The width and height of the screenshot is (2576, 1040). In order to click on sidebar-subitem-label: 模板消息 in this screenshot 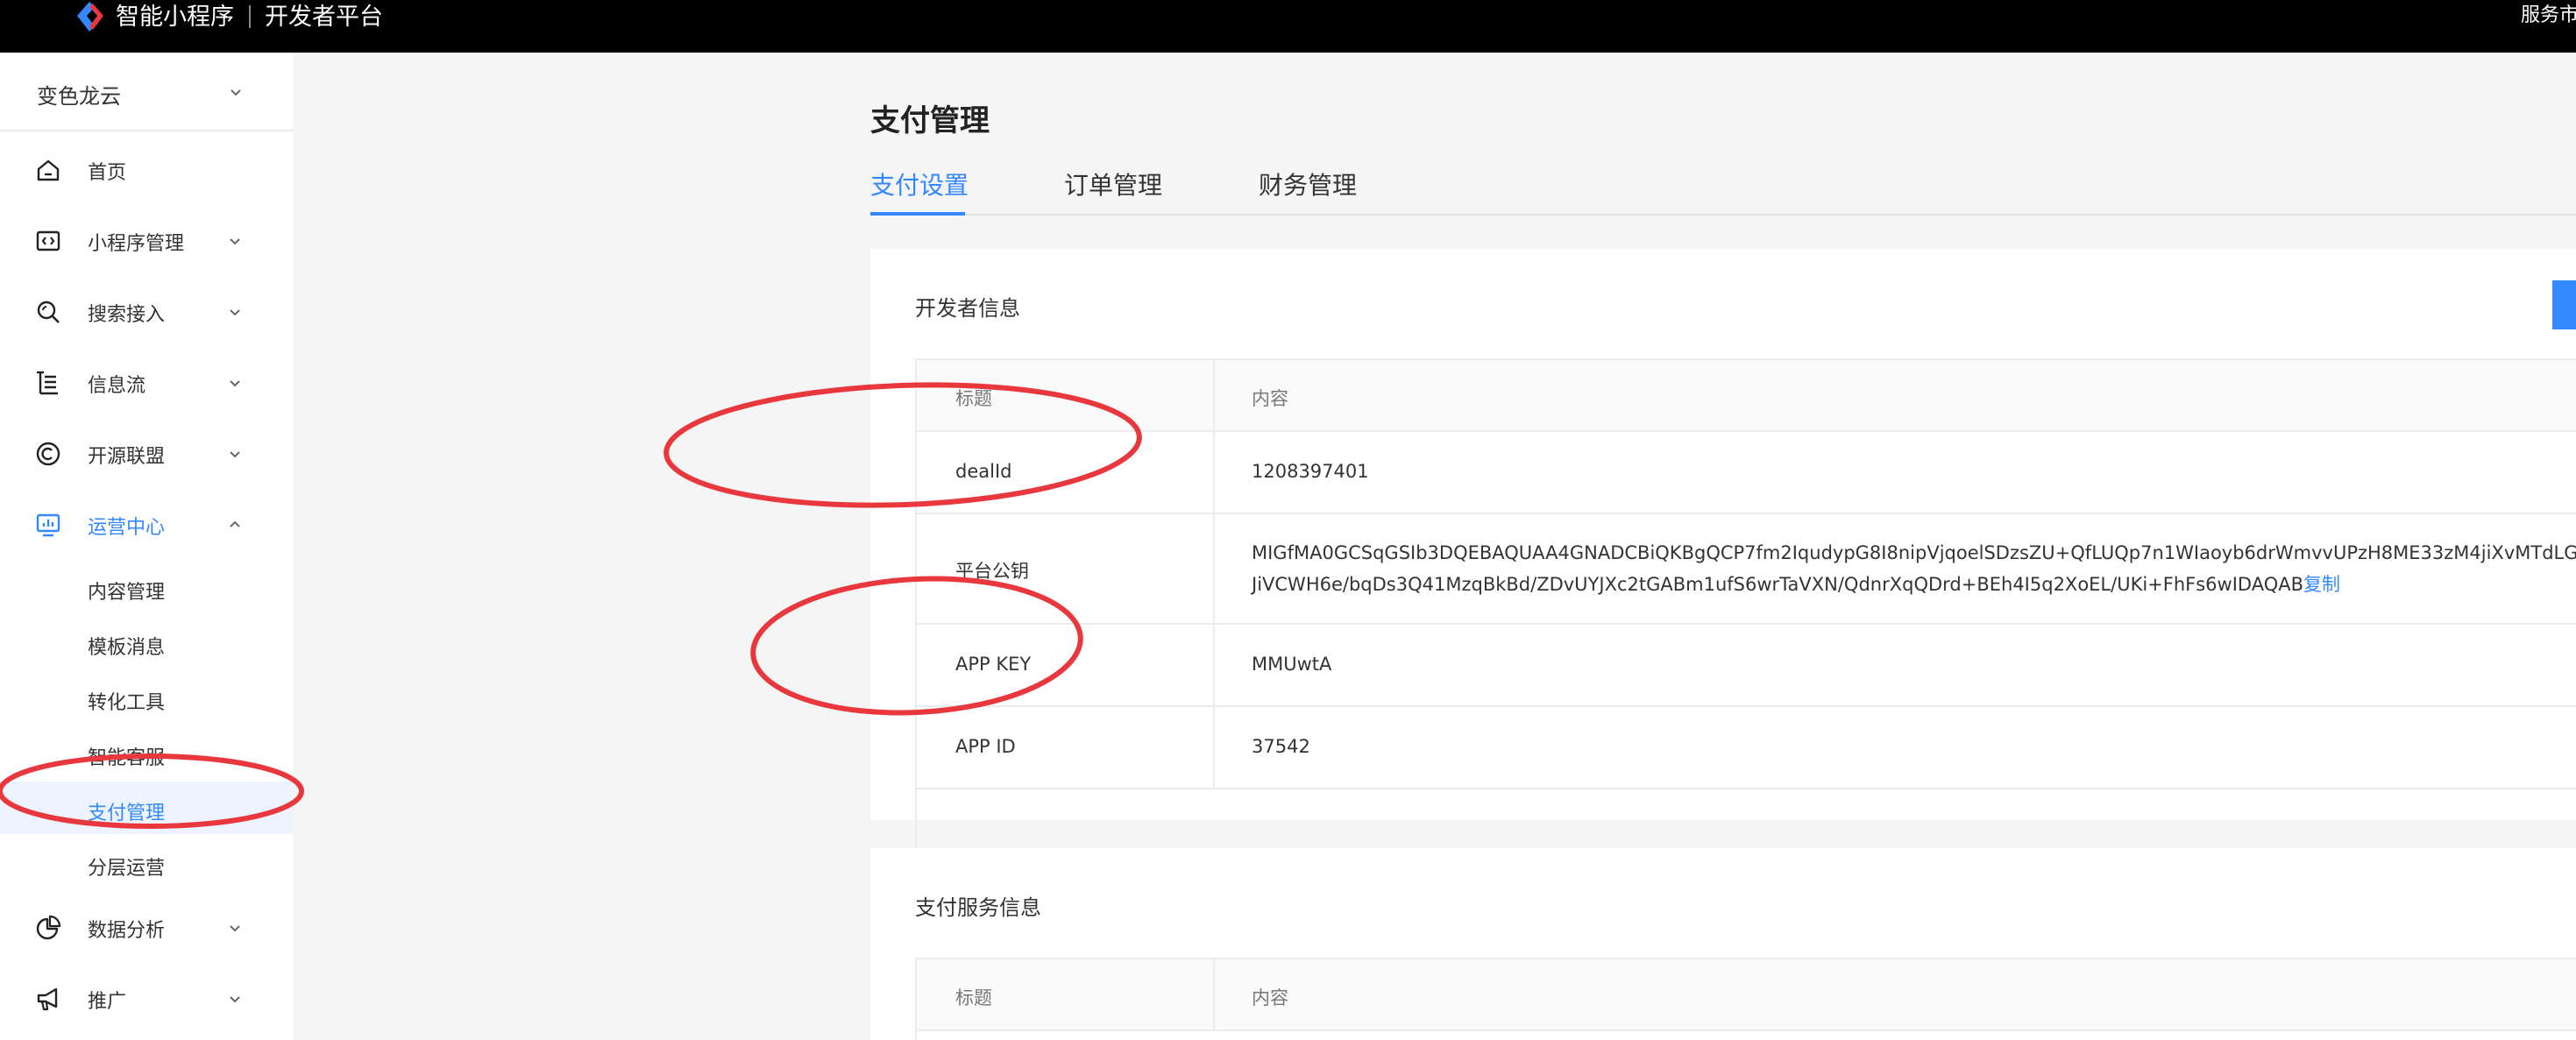, I will do `click(127, 648)`.